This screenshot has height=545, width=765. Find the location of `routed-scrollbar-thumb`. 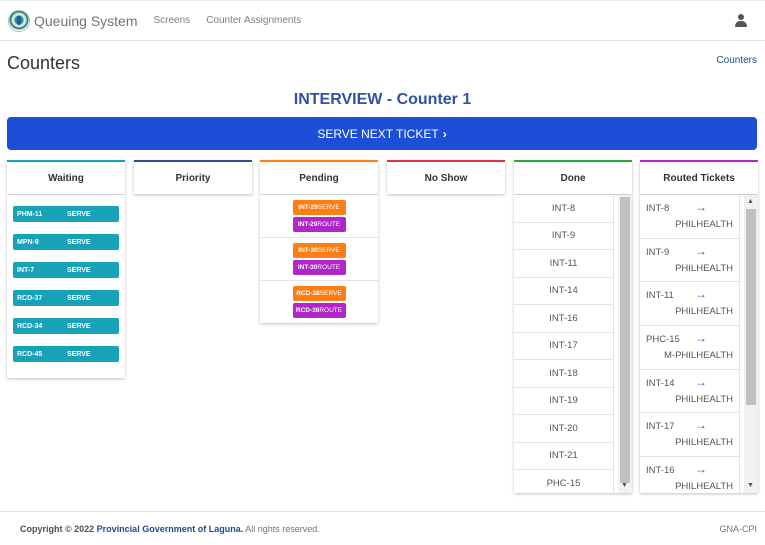

routed-scrollbar-thumb is located at coordinates (751, 307).